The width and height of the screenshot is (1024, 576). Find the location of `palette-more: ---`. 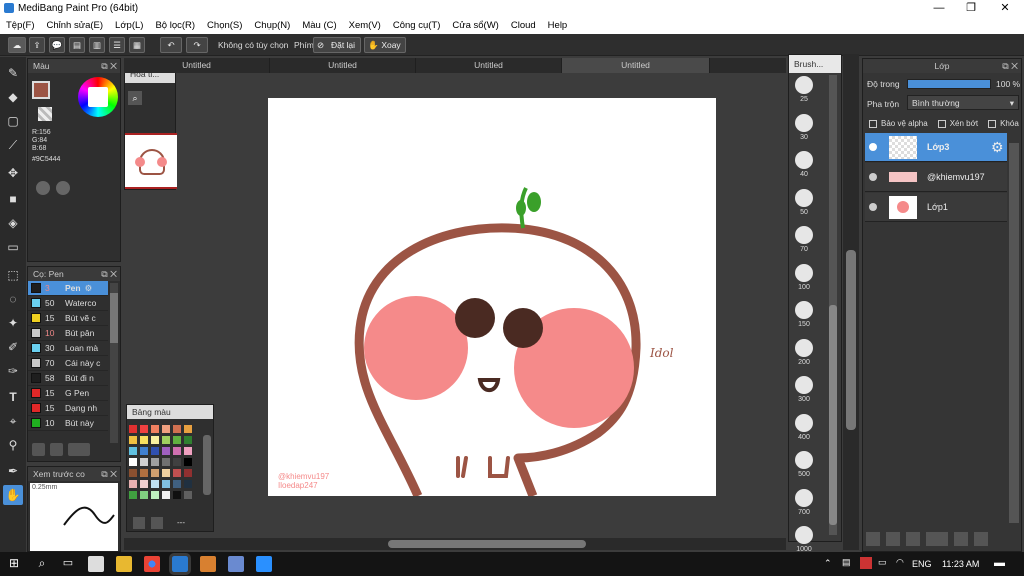

palette-more: --- is located at coordinates (181, 522).